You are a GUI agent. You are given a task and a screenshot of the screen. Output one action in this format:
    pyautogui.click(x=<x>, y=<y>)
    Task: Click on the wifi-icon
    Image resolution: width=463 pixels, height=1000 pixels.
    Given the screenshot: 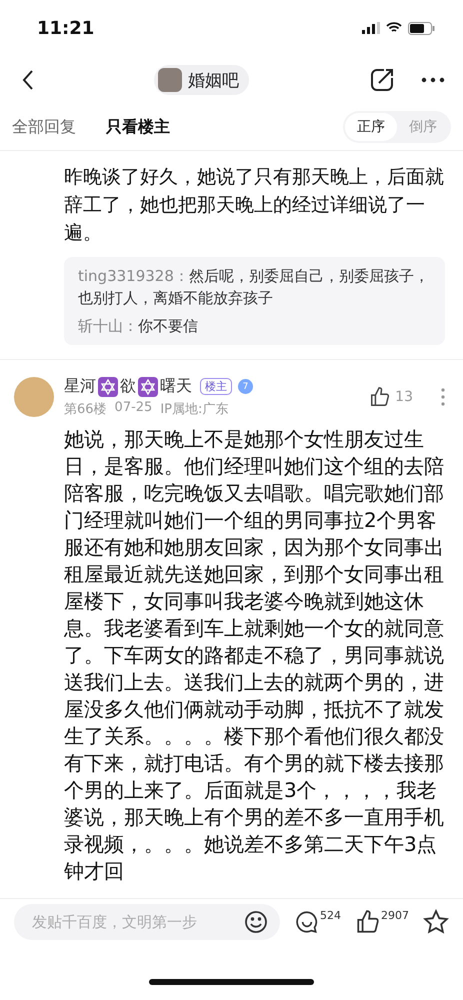 What is the action you would take?
    pyautogui.click(x=394, y=28)
    